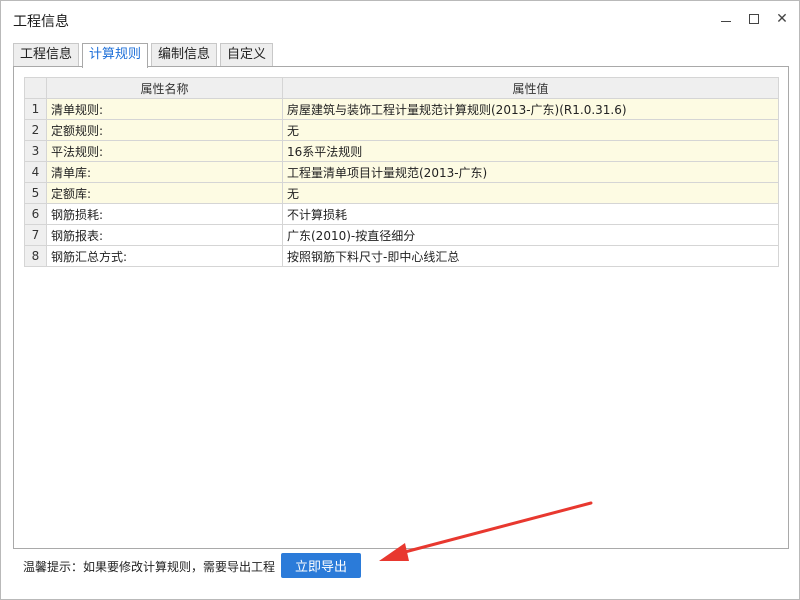  What do you see at coordinates (164, 193) in the screenshot?
I see `property-name-cell: 定额库:` at bounding box center [164, 193].